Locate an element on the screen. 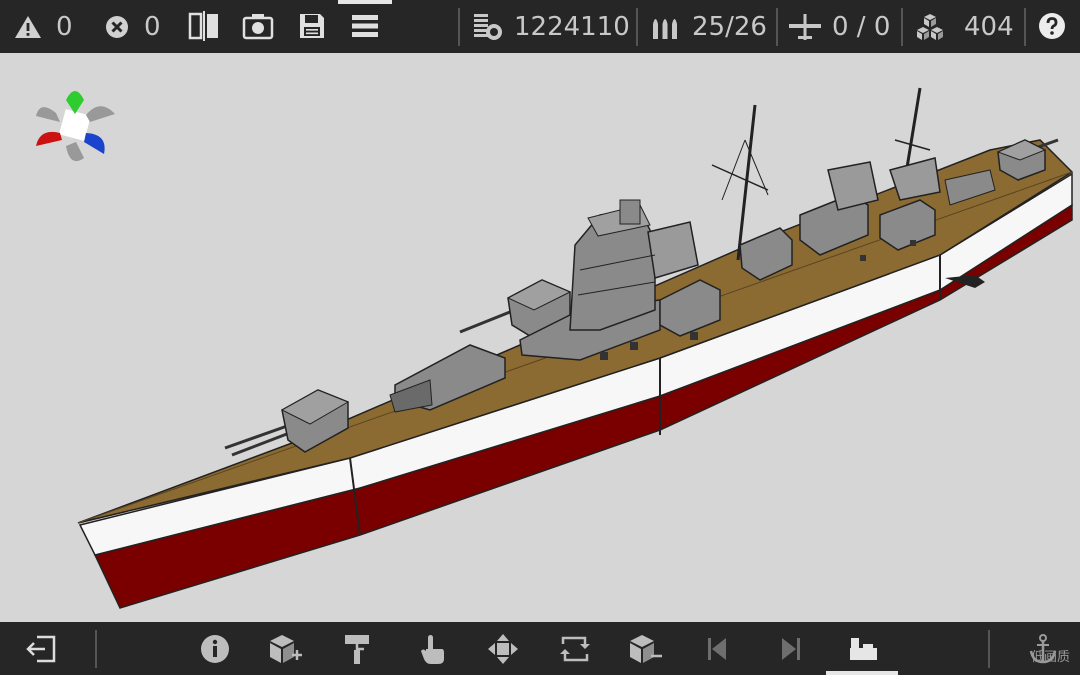 The height and width of the screenshot is (675, 1080). add-block-icon is located at coordinates (286, 649).